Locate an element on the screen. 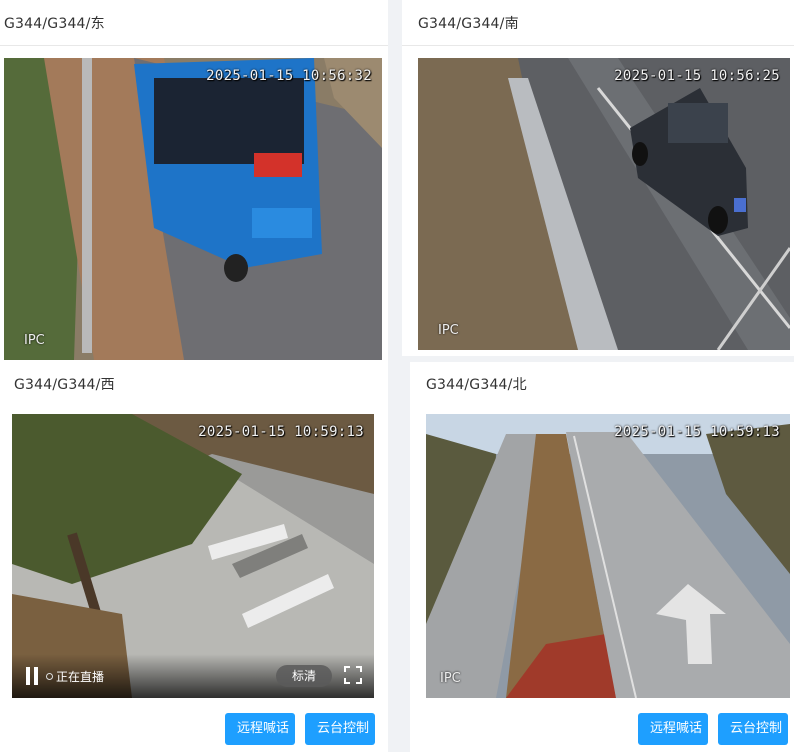  panel-header: G344/G344/东 is located at coordinates (194, 23).